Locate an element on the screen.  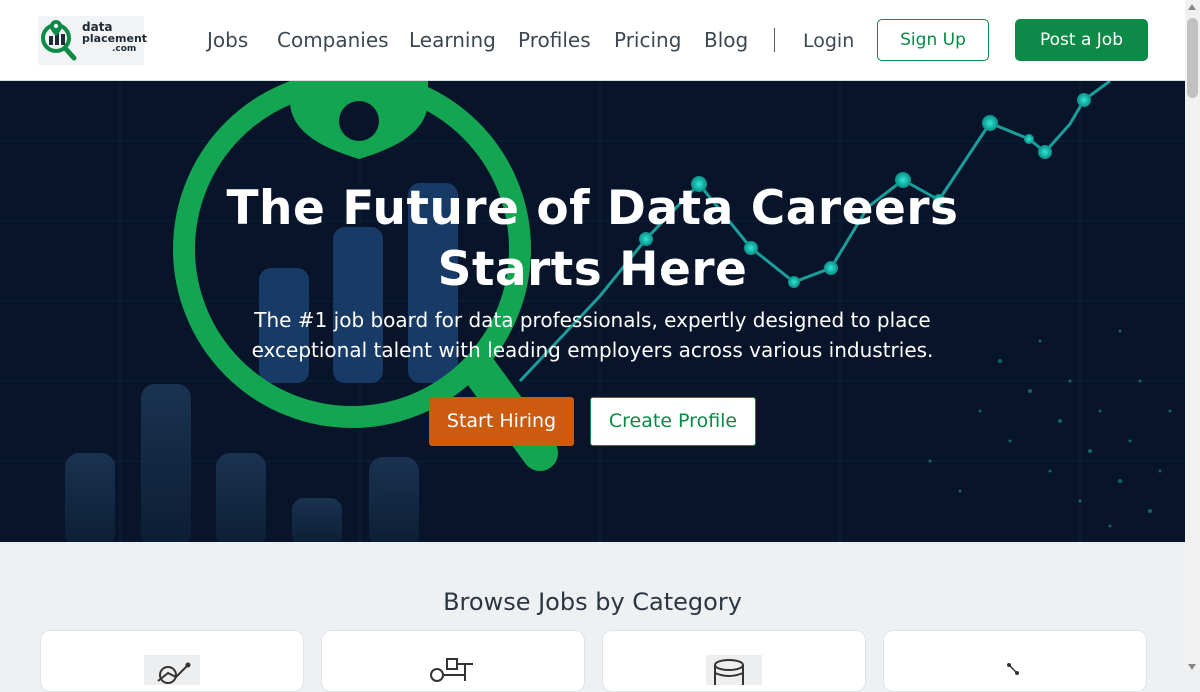
nav-blog: Blog is located at coordinates (726, 40).